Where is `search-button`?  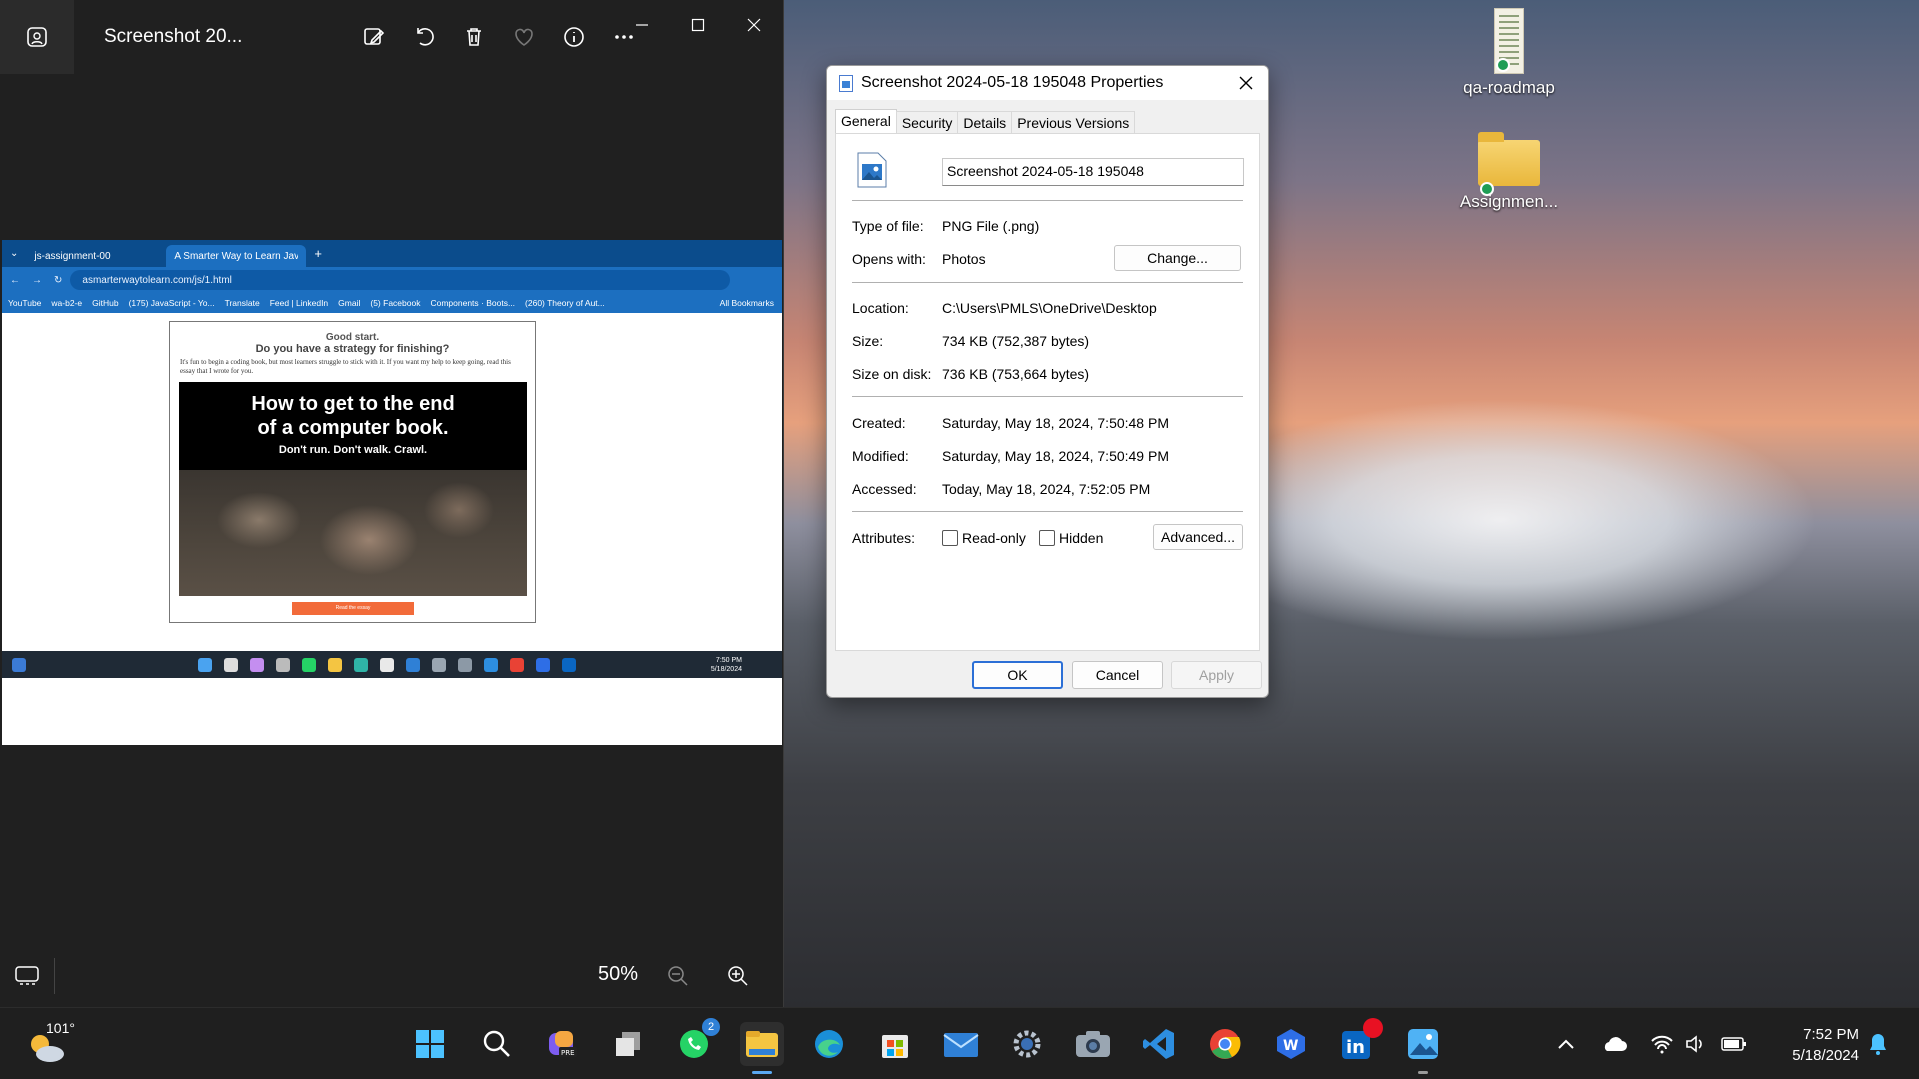 search-button is located at coordinates (497, 1044).